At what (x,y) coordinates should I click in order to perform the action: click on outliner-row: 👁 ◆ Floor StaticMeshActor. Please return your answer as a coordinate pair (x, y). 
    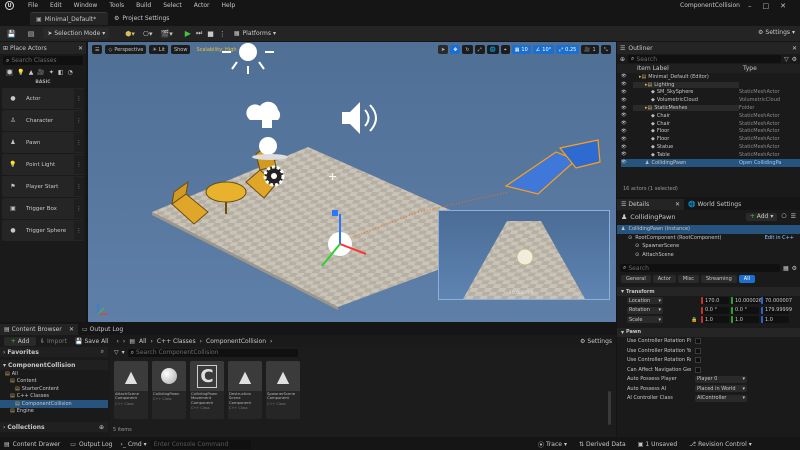
    Looking at the image, I should click on (710, 139).